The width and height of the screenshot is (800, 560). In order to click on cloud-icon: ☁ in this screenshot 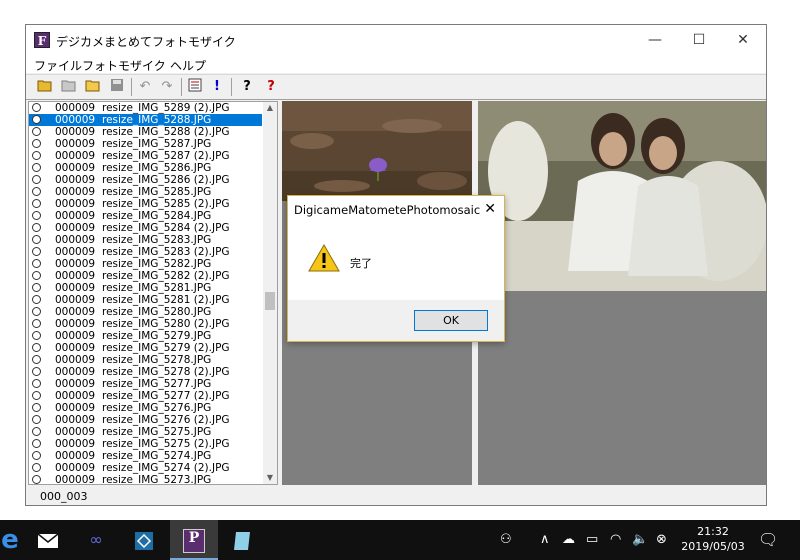, I will do `click(568, 540)`.